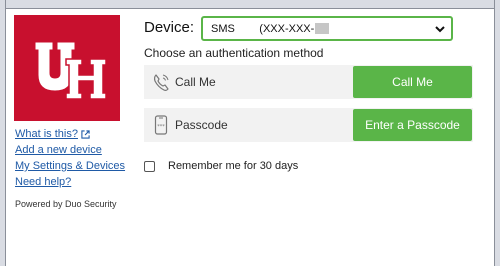 The width and height of the screenshot is (500, 266). I want to click on mobile-device-icon: ***, so click(161, 125).